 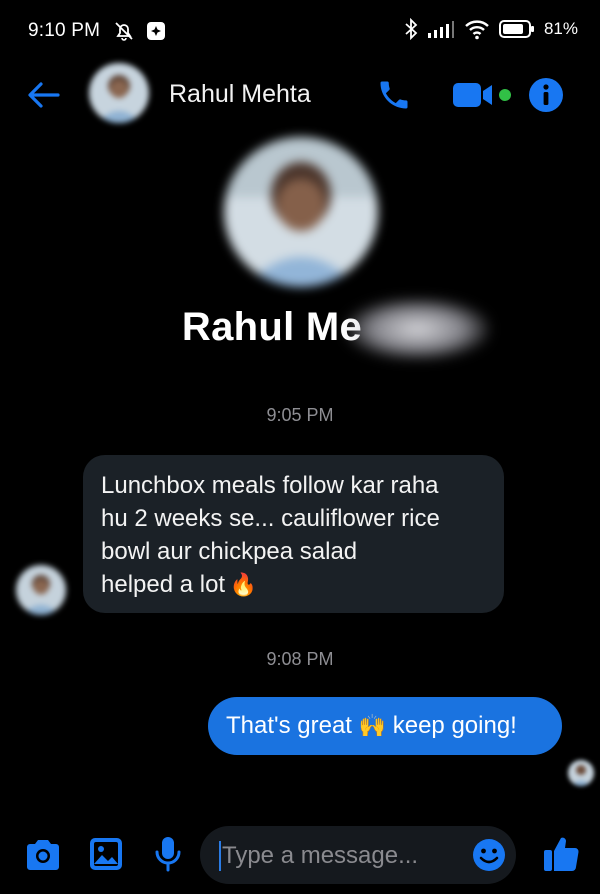 I want to click on seen-receipt-avatar, so click(x=581, y=773).